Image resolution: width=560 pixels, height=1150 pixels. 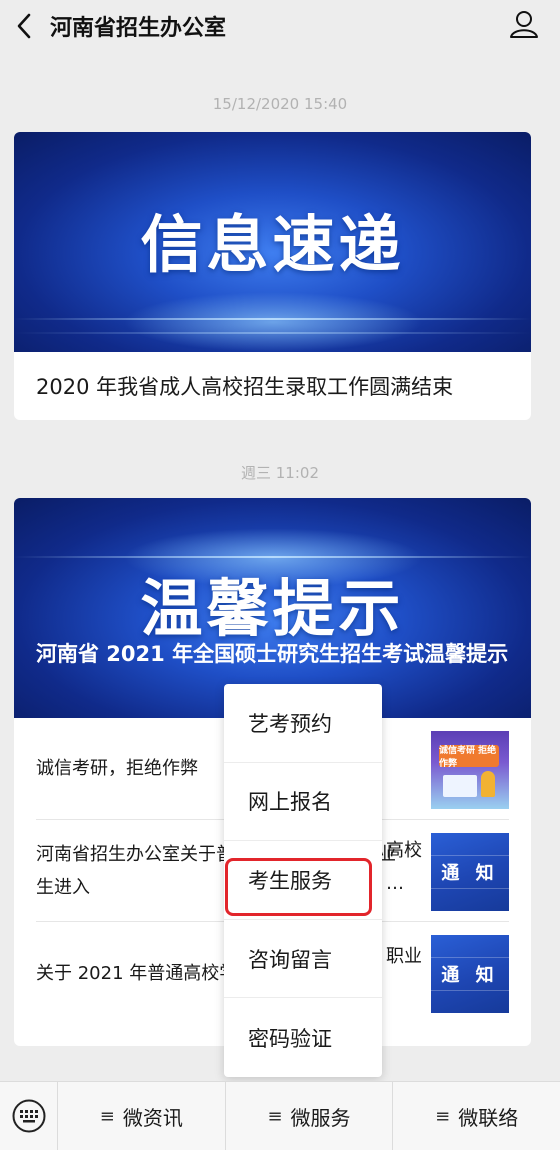 What do you see at coordinates (488, 1117) in the screenshot?
I see `tab-label: 微联络` at bounding box center [488, 1117].